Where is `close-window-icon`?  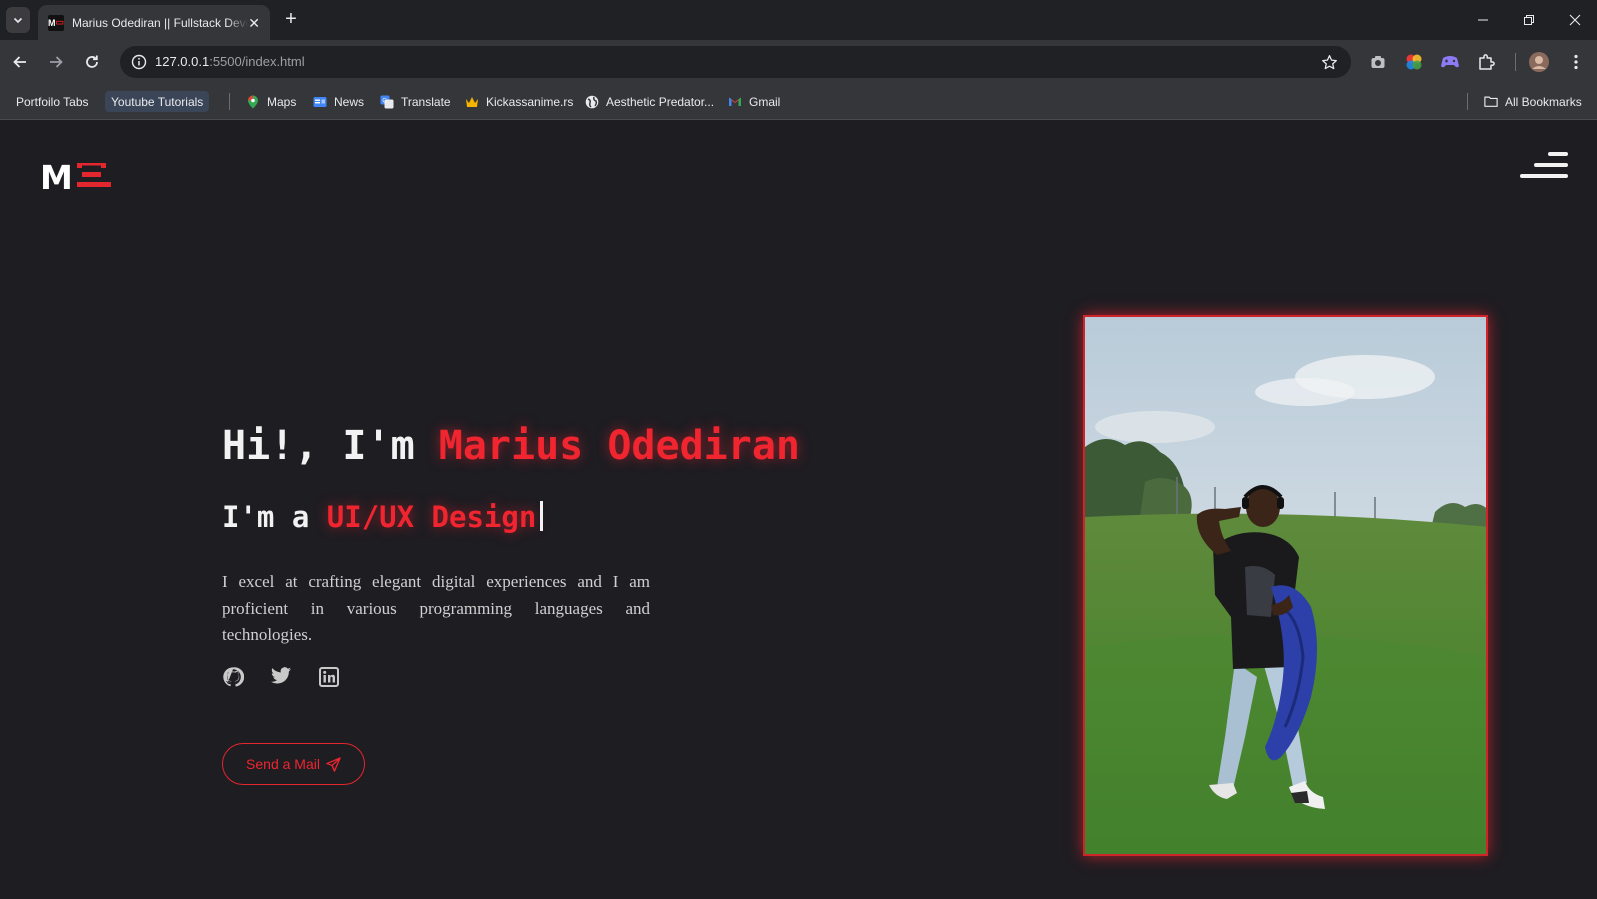 close-window-icon is located at coordinates (1575, 20).